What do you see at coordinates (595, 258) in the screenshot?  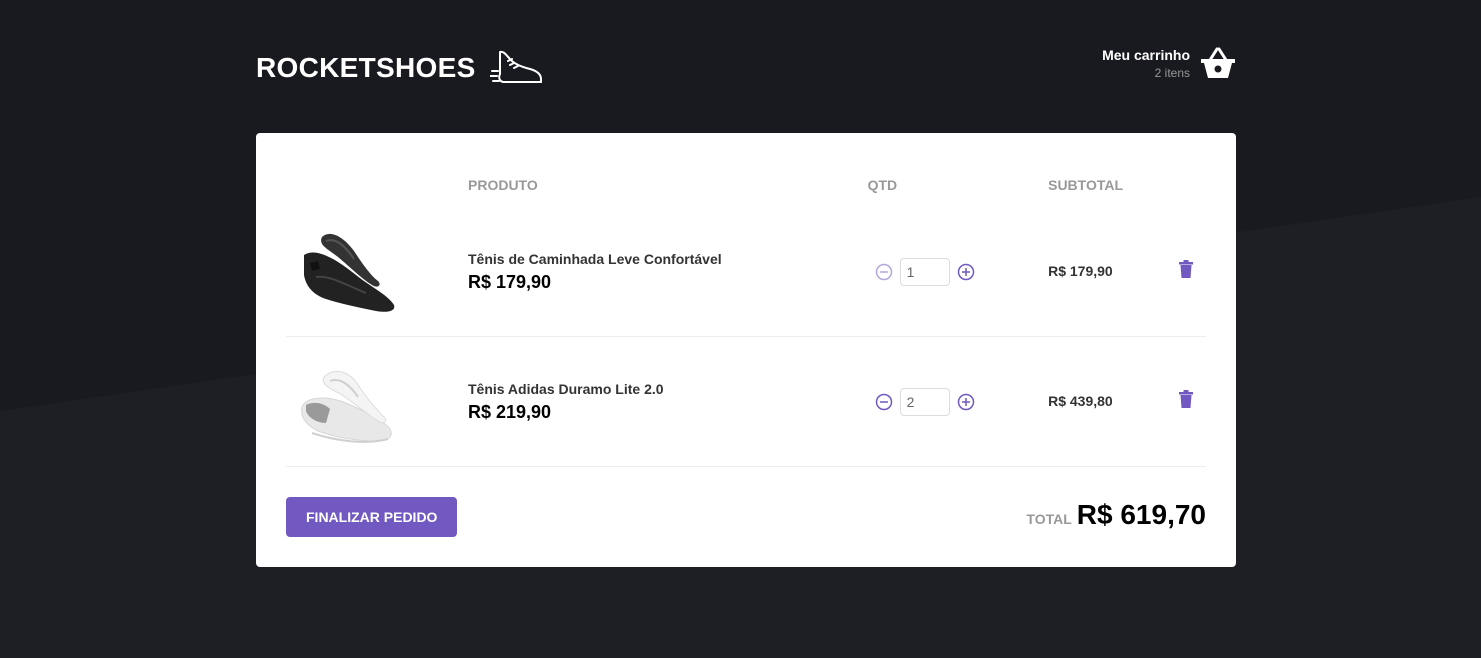 I see `product-title: Tênis de Caminhada Leve Confortável` at bounding box center [595, 258].